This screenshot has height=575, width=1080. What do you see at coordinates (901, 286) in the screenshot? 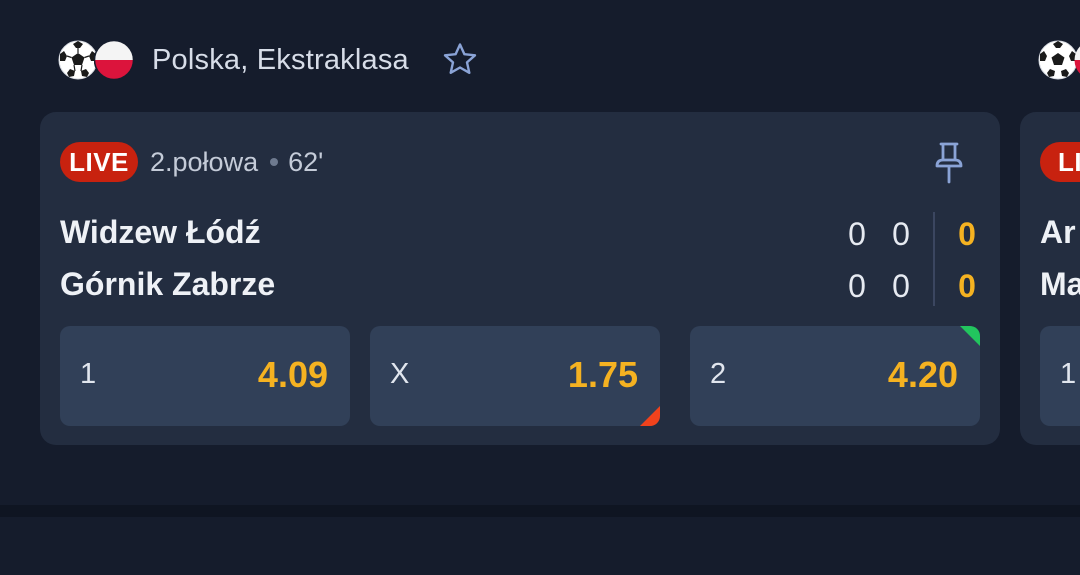
I see `away-score-period-2: 0` at bounding box center [901, 286].